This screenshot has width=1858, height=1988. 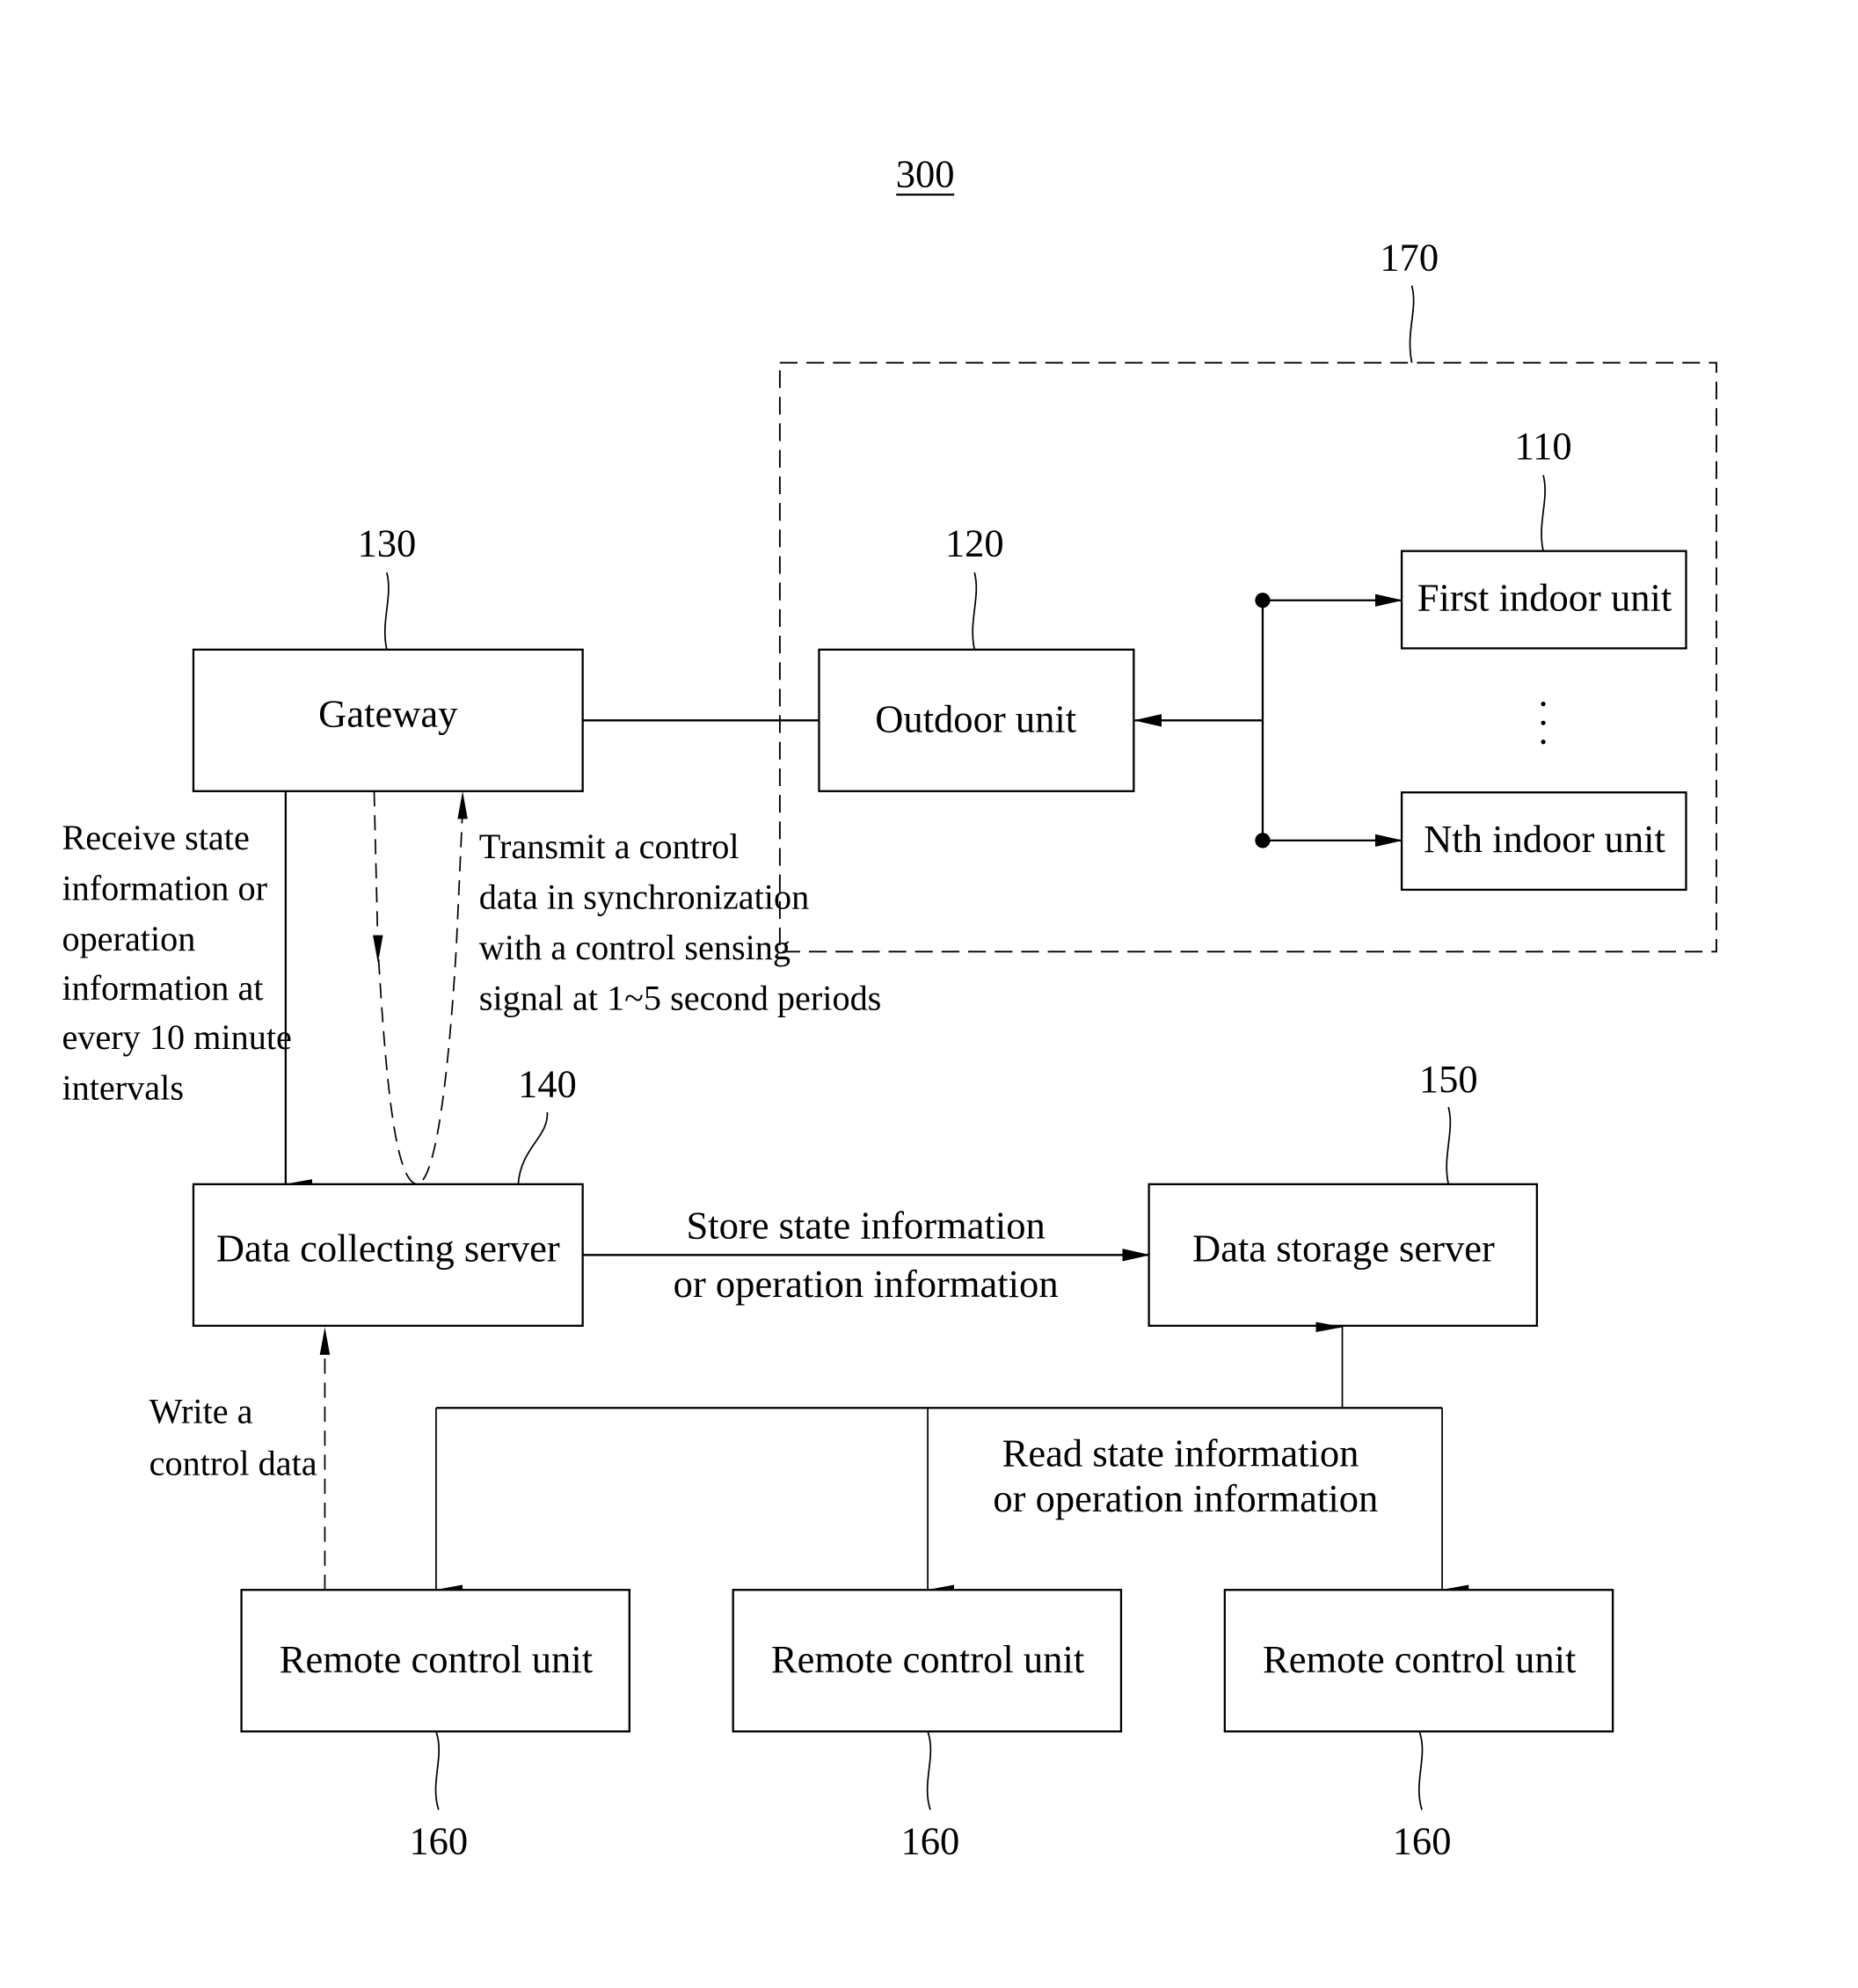 What do you see at coordinates (162, 988) in the screenshot?
I see `svg-text: information at` at bounding box center [162, 988].